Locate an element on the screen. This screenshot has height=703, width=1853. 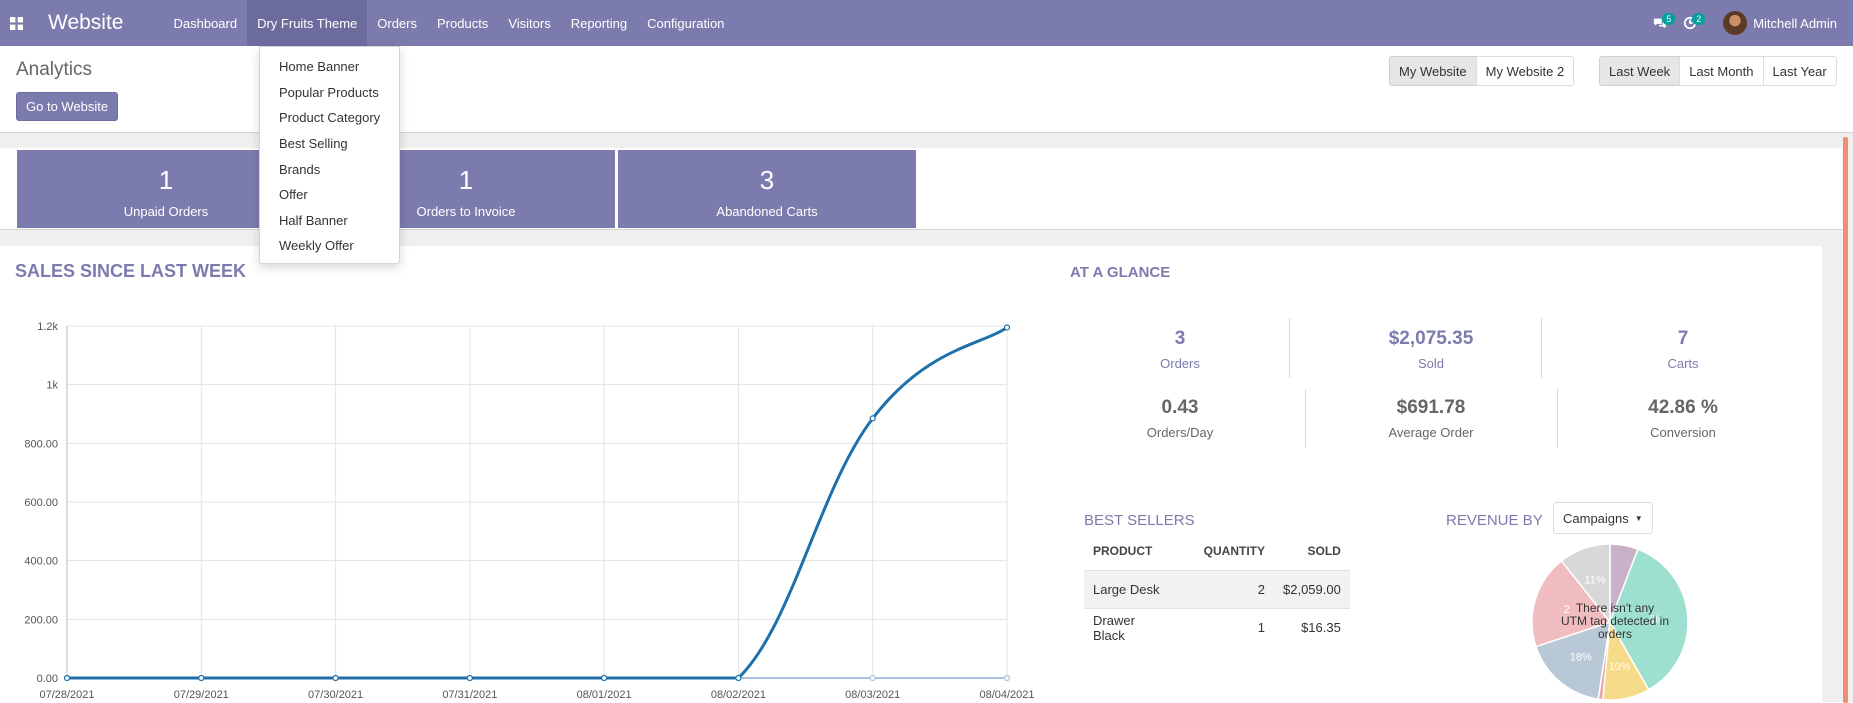
col-sold: SOLD is located at coordinates (1324, 551).